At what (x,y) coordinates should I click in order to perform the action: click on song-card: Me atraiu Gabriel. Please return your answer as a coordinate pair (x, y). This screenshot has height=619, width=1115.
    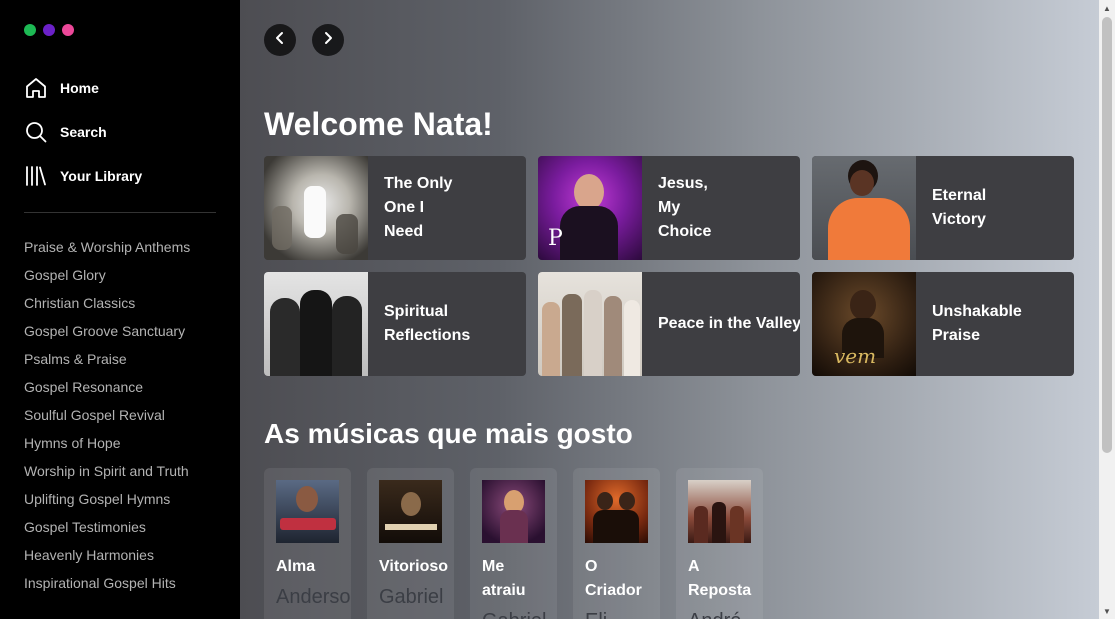
    Looking at the image, I should click on (513, 543).